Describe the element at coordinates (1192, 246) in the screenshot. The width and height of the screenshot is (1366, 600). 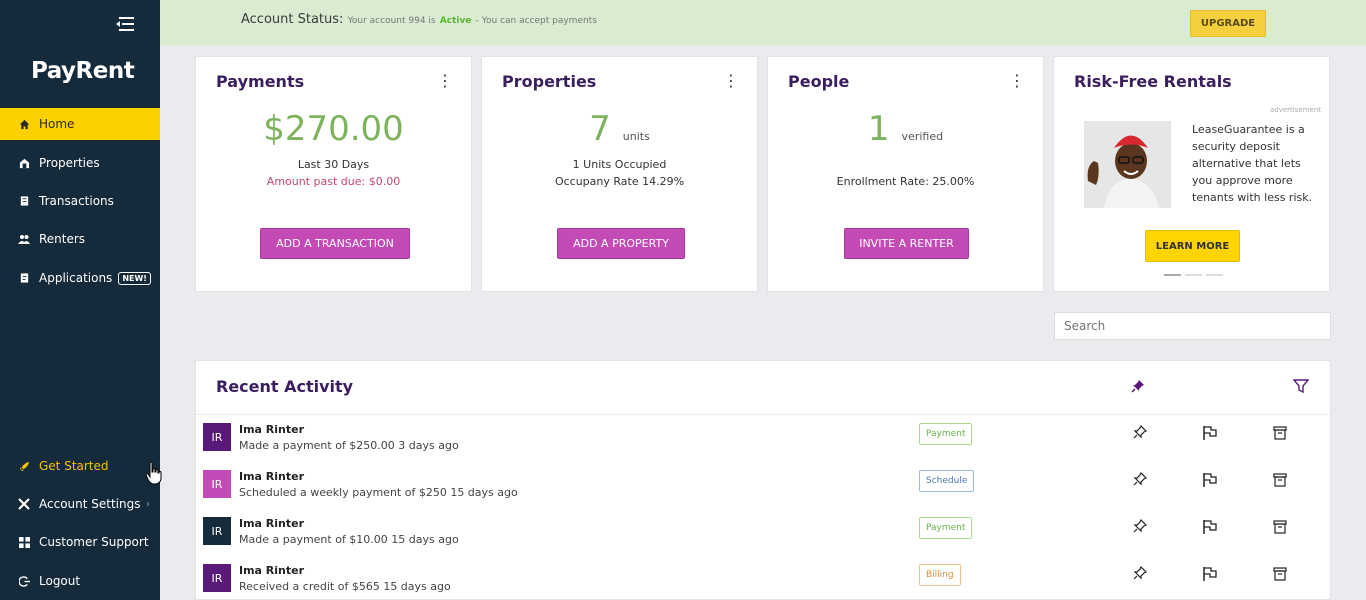
I see `learn-more-button: LEARN MORE` at that location.